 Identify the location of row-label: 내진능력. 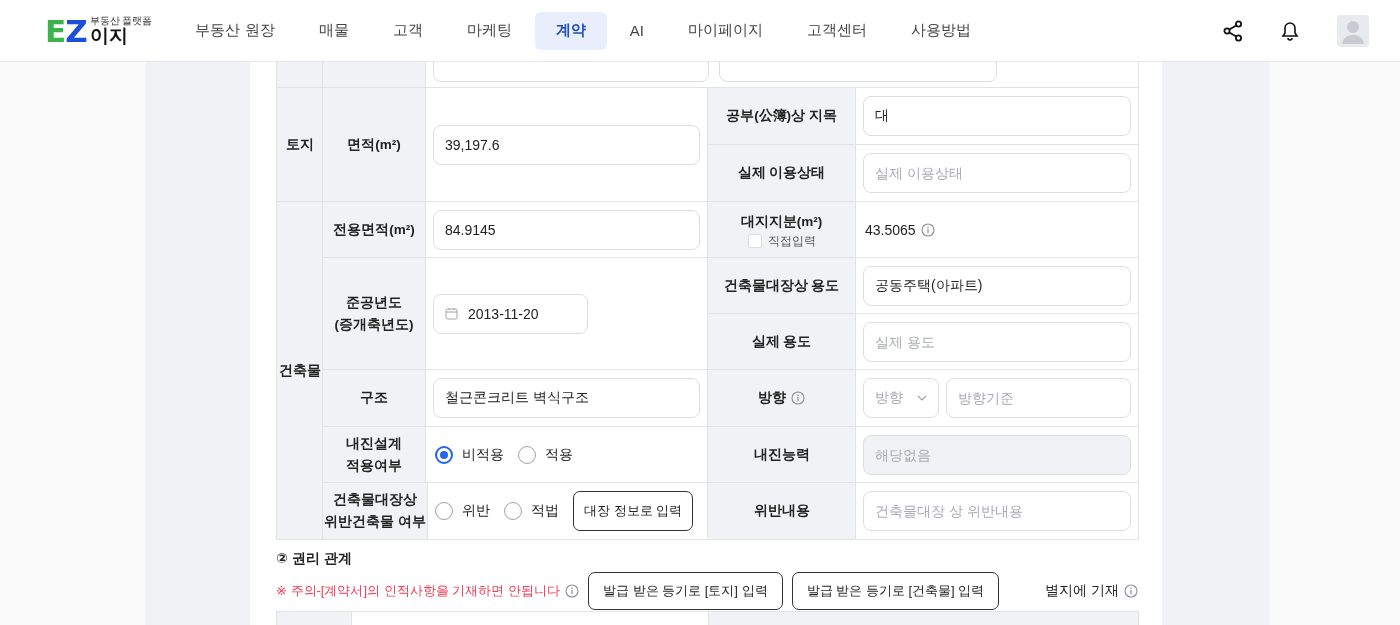
(782, 455).